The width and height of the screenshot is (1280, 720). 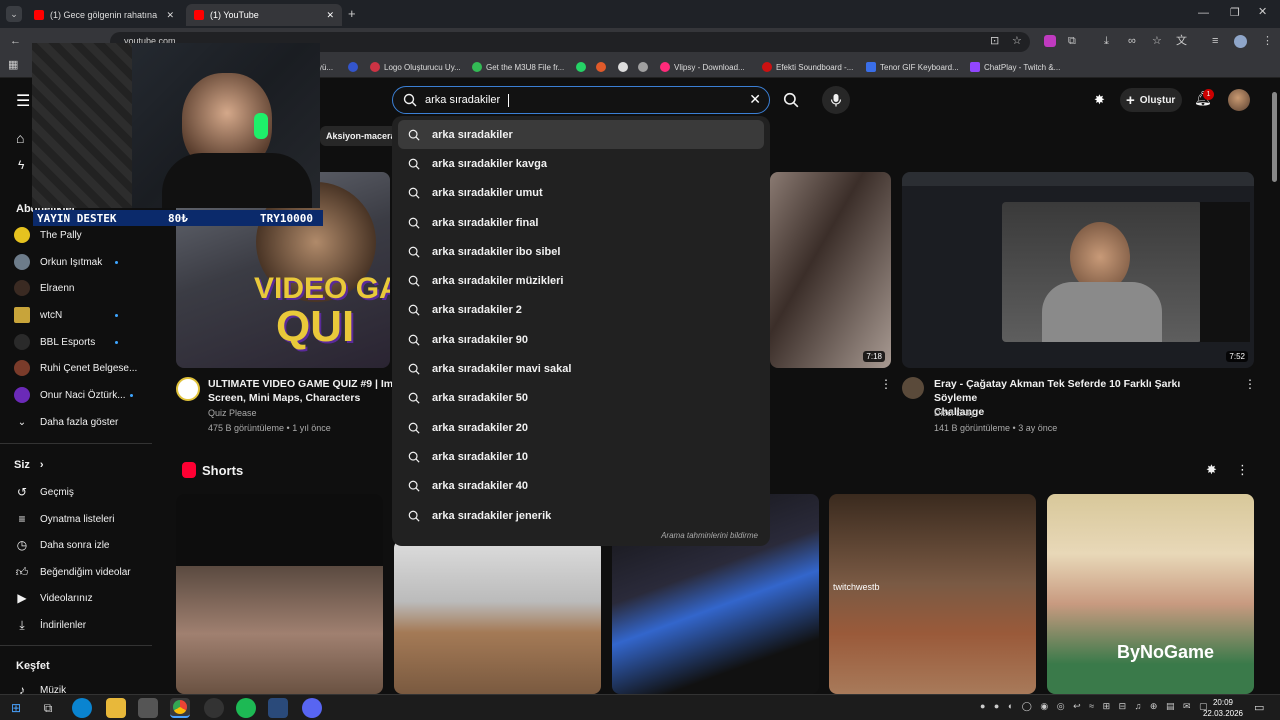 What do you see at coordinates (1078, 270) in the screenshot?
I see `video-thumbnail: 7:52` at bounding box center [1078, 270].